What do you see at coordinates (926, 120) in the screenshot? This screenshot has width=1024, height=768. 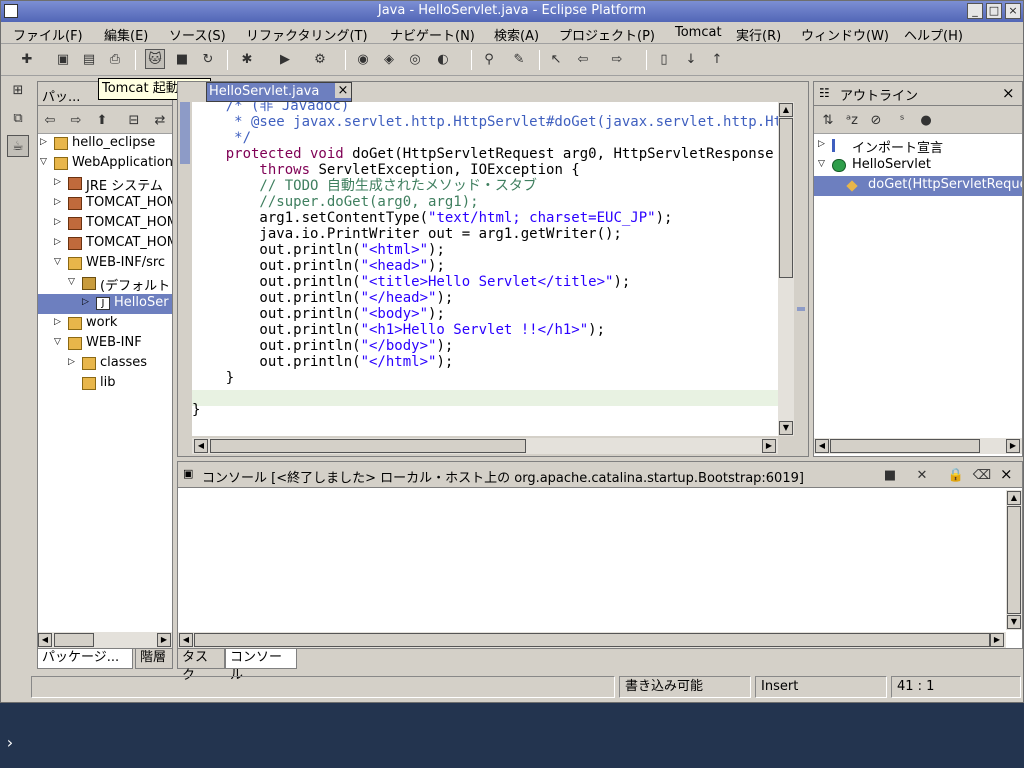 I see `hide-nonpublic-icon: ●` at bounding box center [926, 120].